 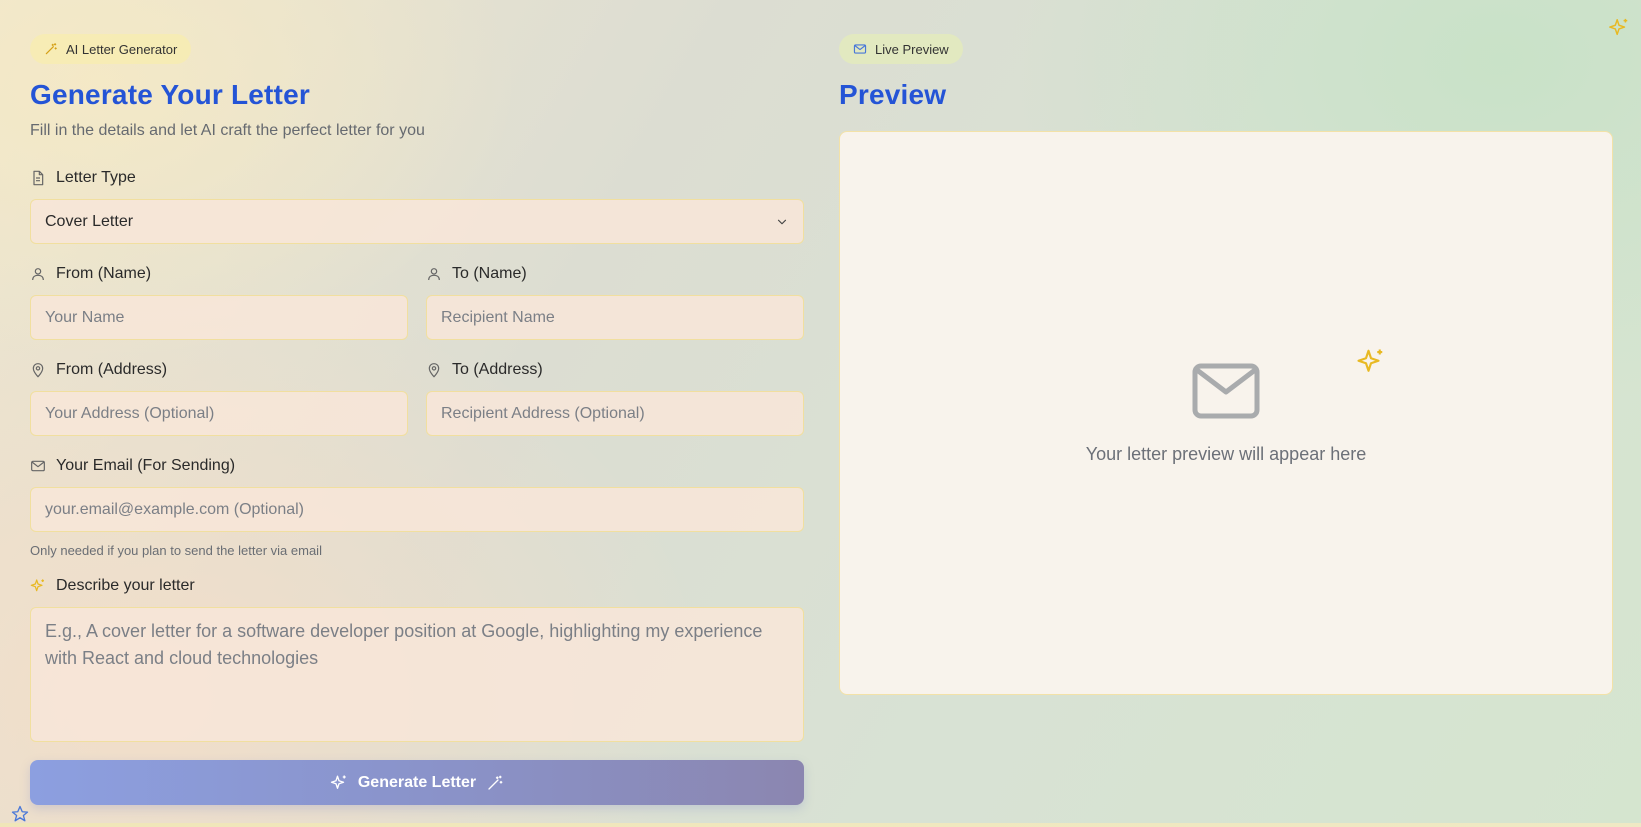 What do you see at coordinates (122, 49) in the screenshot?
I see `badge-label: AI Letter Generator` at bounding box center [122, 49].